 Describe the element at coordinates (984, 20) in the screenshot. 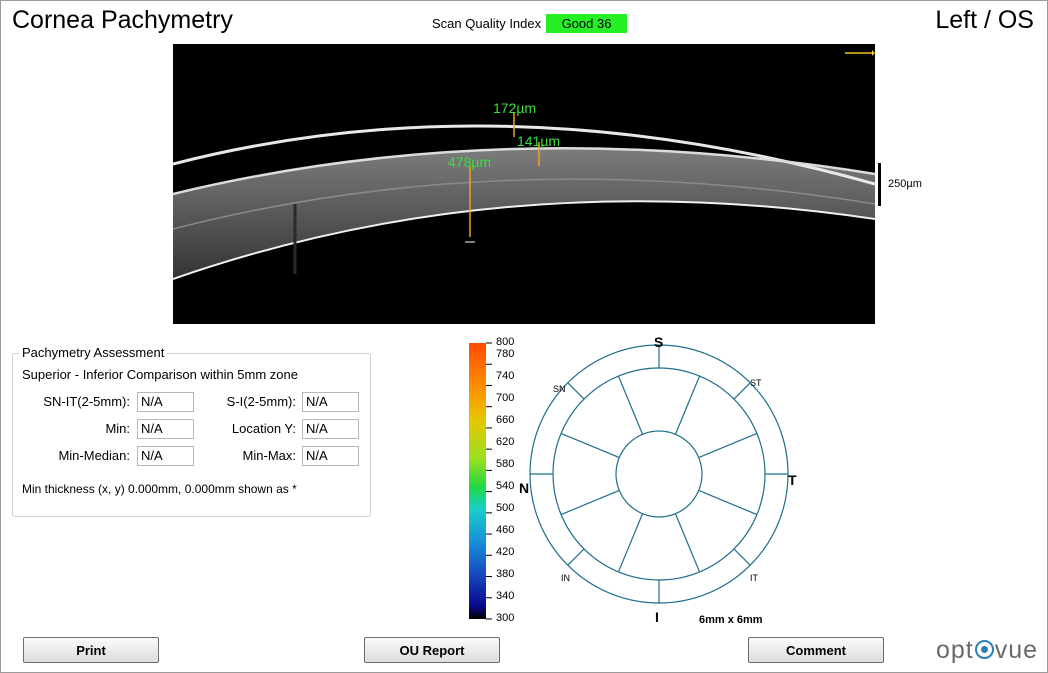

I see `eye-label: Left / OS` at that location.